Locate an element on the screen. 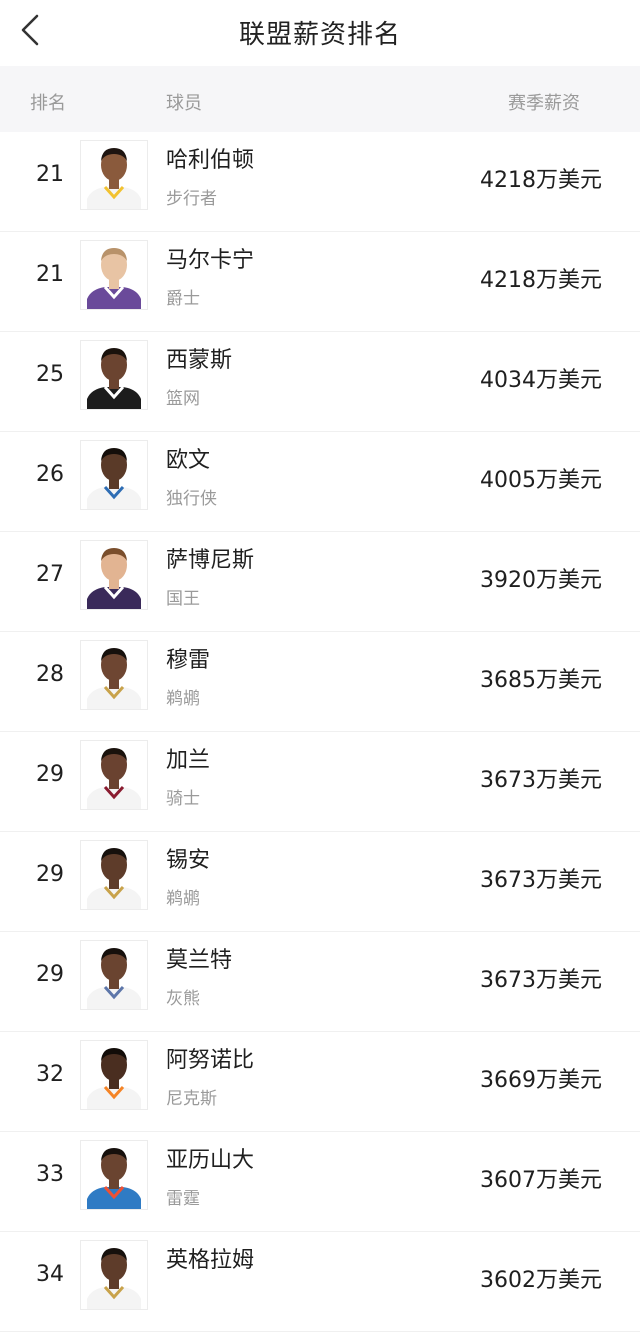 The height and width of the screenshot is (1332, 640). player-row: 21 马尔卡宁爵士 4218万美元 is located at coordinates (320, 282).